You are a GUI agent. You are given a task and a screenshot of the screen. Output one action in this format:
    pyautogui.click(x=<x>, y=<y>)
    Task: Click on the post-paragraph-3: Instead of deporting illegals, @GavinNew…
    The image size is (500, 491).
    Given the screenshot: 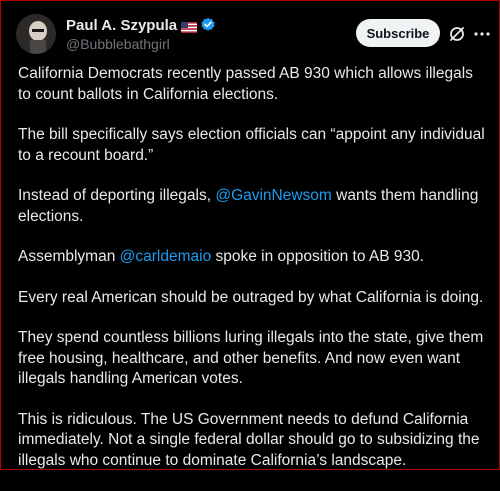 What is the action you would take?
    pyautogui.click(x=253, y=206)
    